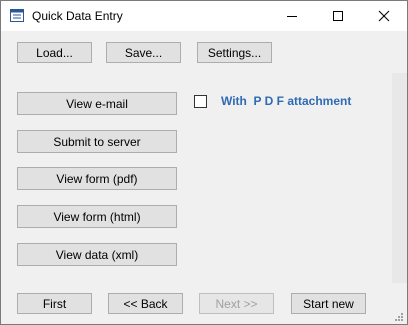 Image resolution: width=408 pixels, height=325 pixels. I want to click on back-button: << Back, so click(145, 303).